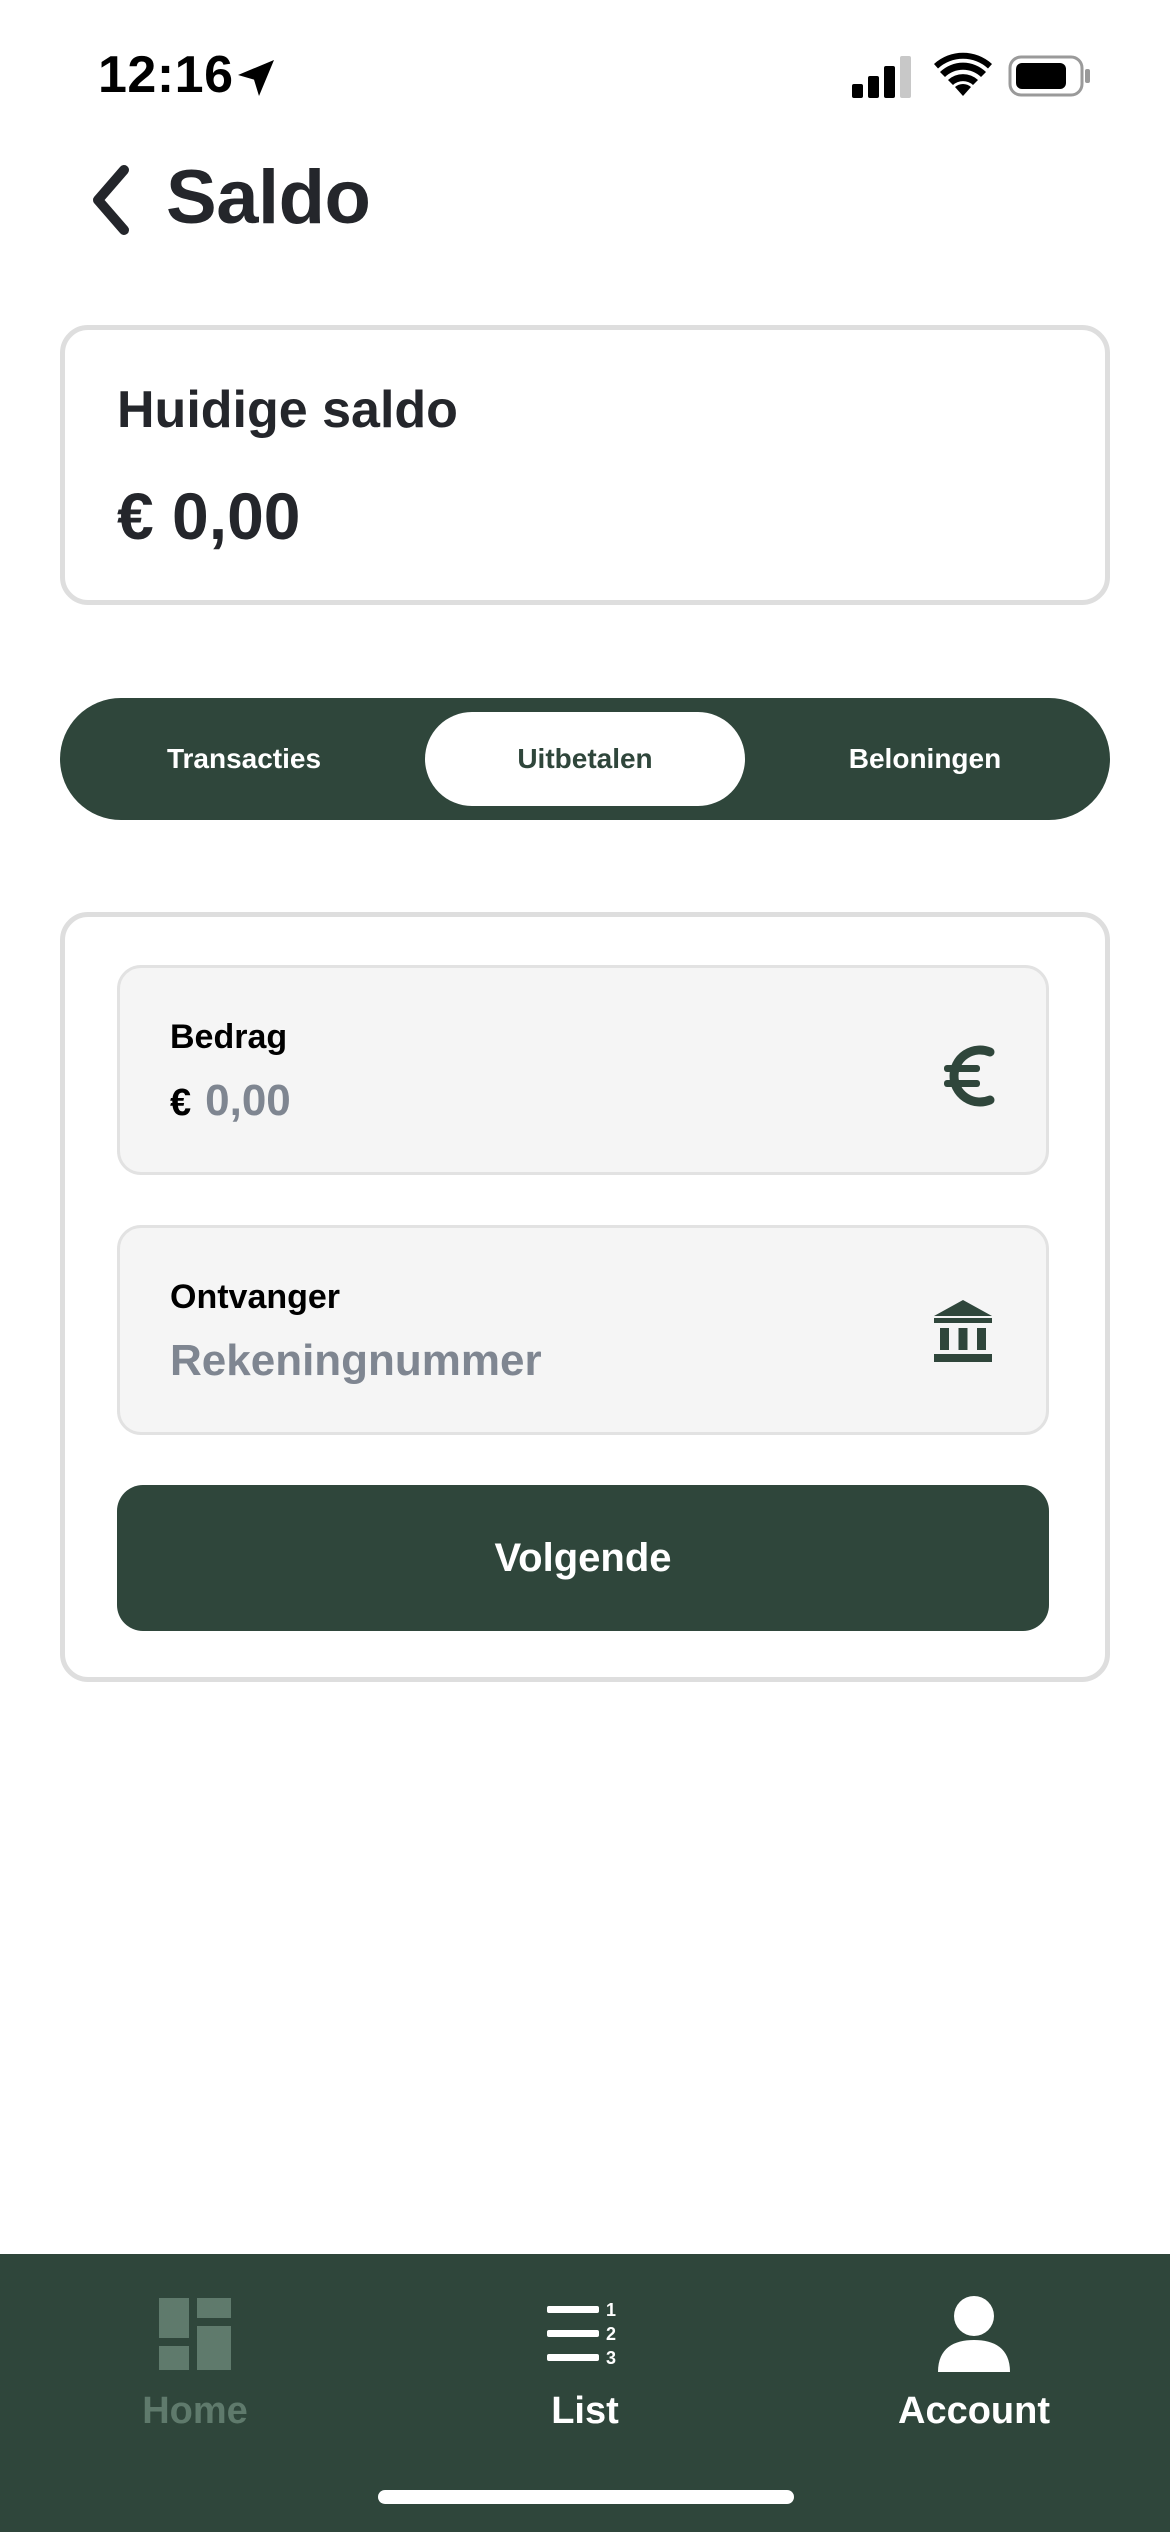  Describe the element at coordinates (969, 1076) in the screenshot. I see `euro-icon` at that location.